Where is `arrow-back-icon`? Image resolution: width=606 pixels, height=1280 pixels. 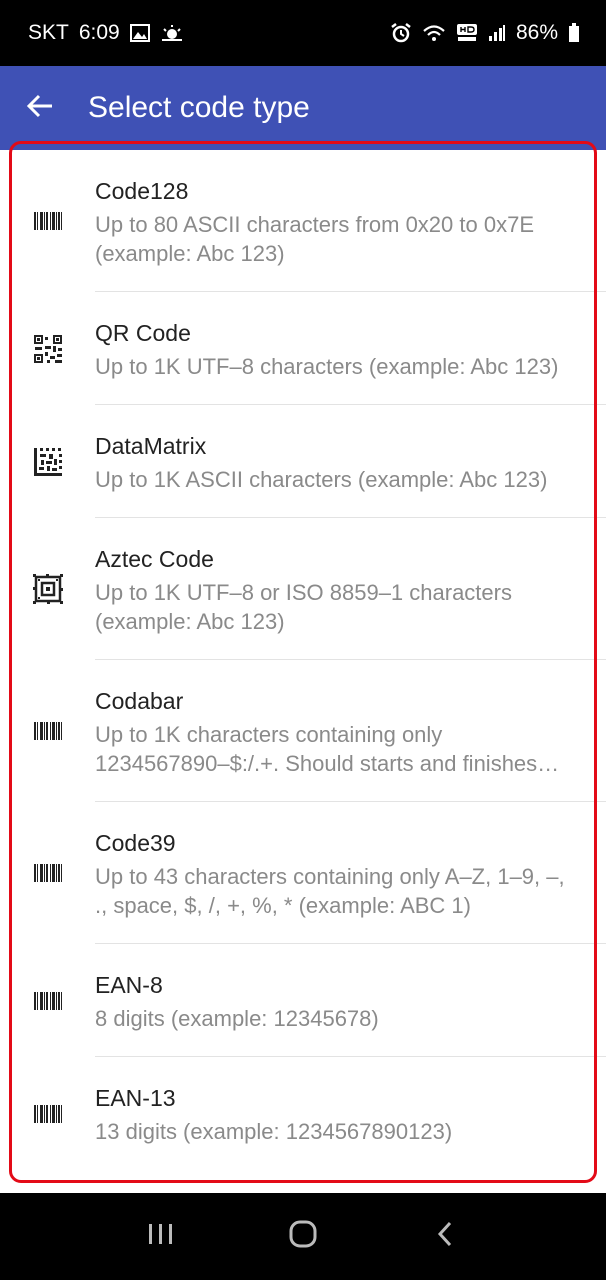
arrow-back-icon is located at coordinates (40, 108).